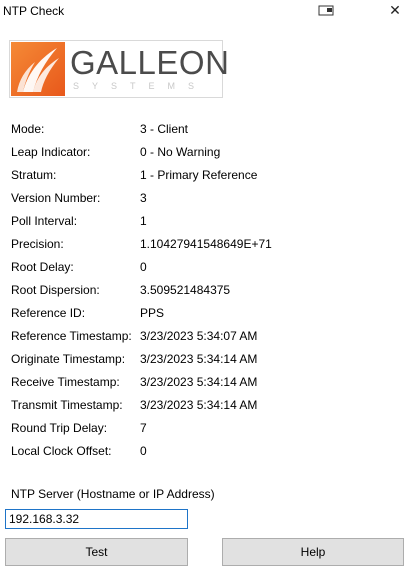  Describe the element at coordinates (180, 152) in the screenshot. I see `info-value: 0 - No Warning` at that location.